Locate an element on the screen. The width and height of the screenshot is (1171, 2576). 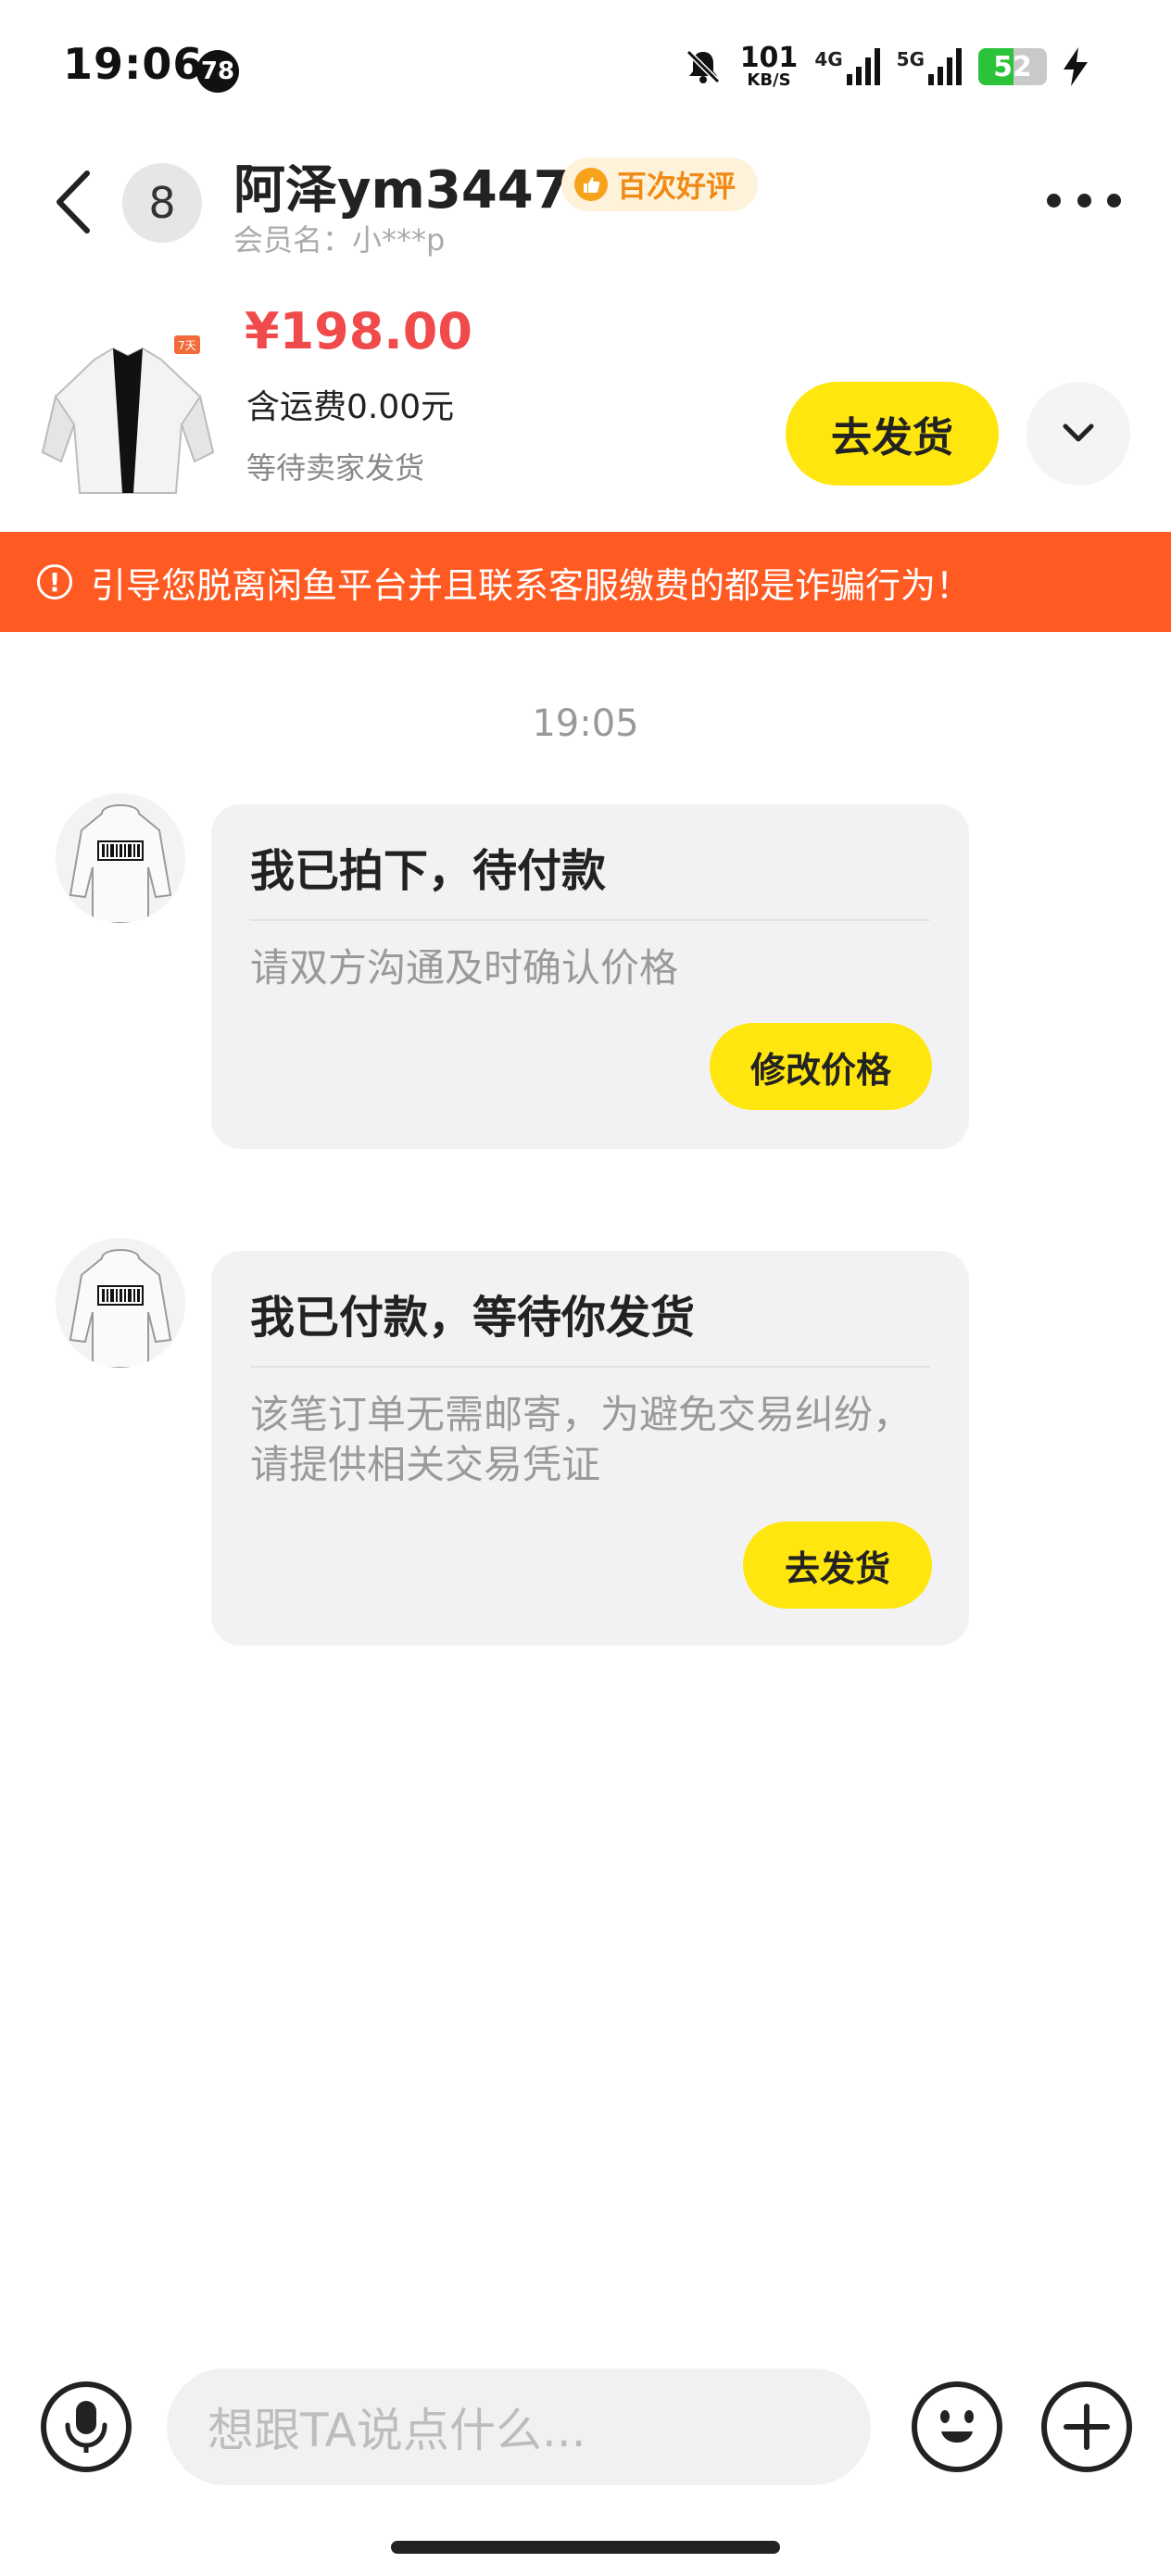
chevron-left-icon is located at coordinates (73, 202).